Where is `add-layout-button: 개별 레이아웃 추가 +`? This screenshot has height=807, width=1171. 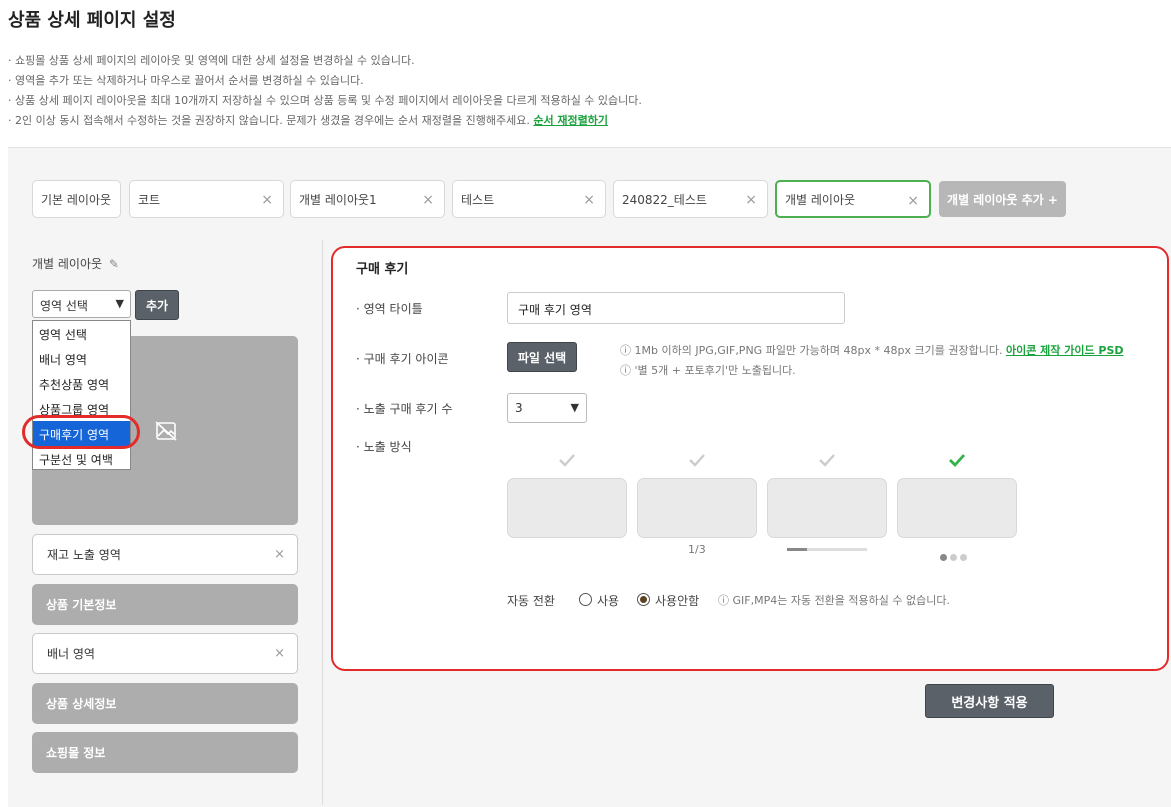
add-layout-button: 개별 레이아웃 추가 + is located at coordinates (1002, 199).